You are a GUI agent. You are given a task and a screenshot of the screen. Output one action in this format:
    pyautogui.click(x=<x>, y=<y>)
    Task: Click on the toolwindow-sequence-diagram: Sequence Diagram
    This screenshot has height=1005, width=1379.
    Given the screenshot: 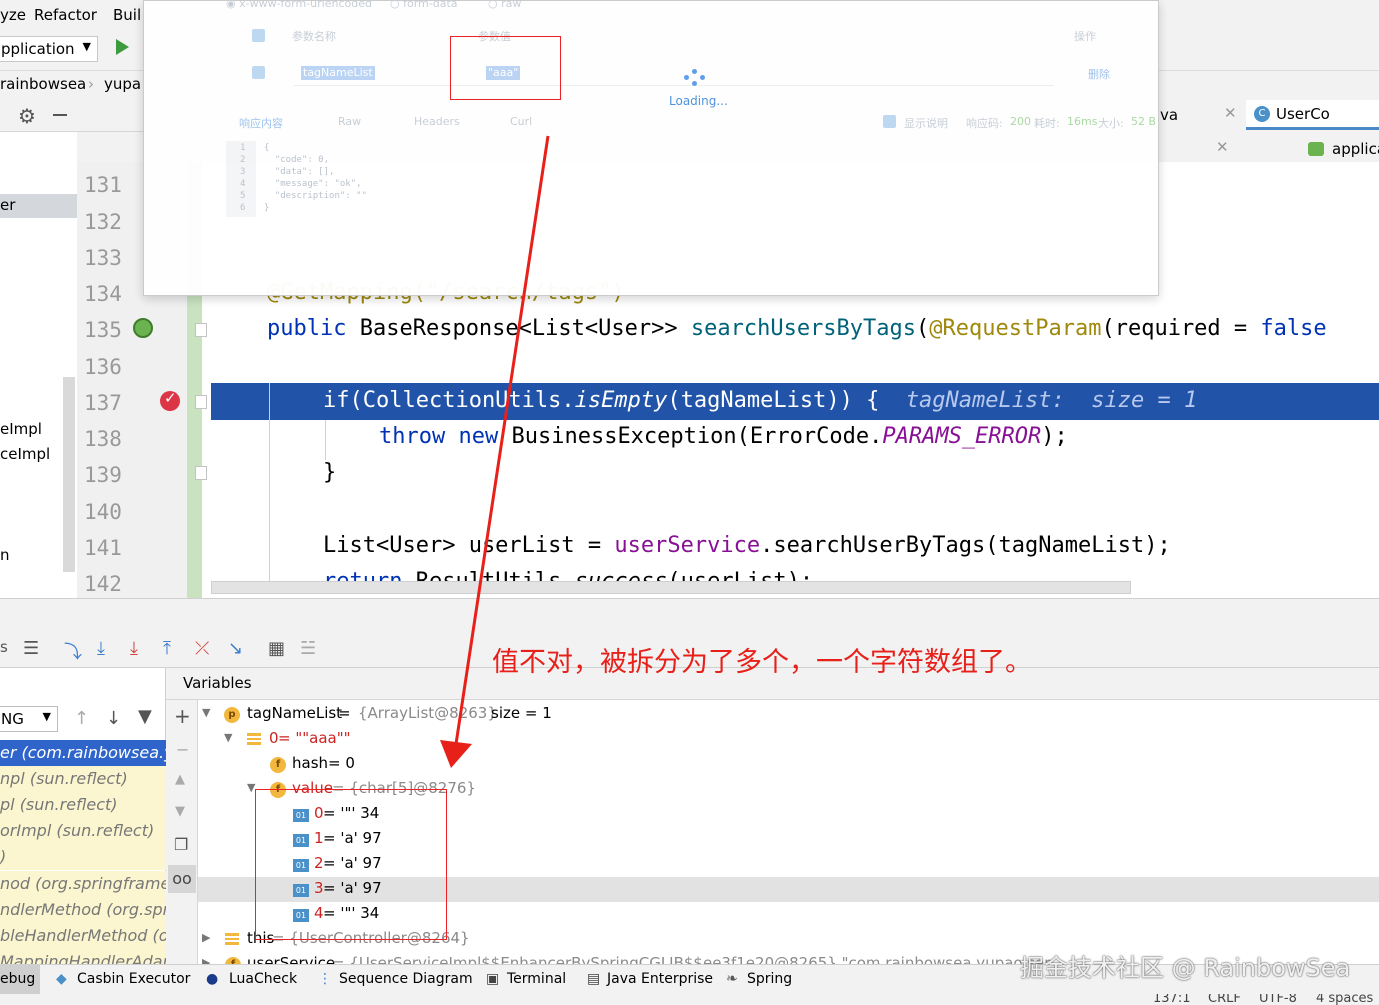 What is the action you would take?
    pyautogui.click(x=406, y=979)
    